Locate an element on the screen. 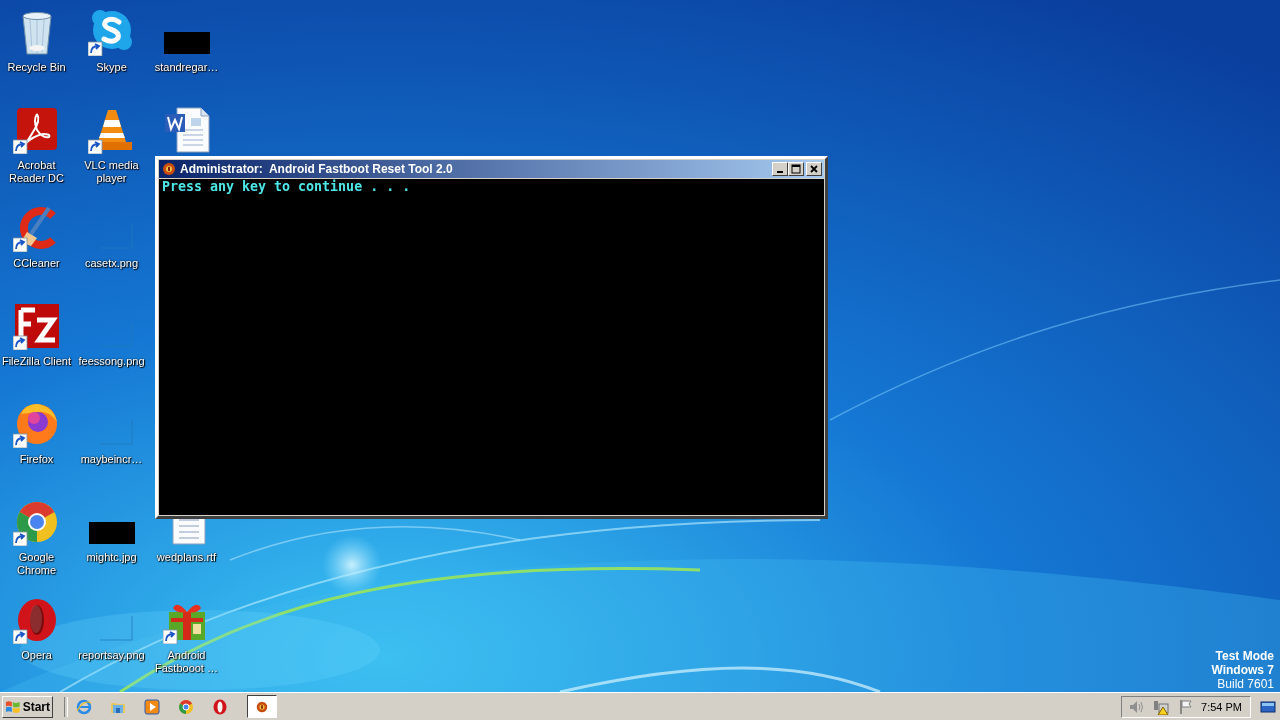 Image resolution: width=1280 pixels, height=720 pixels. play-icon is located at coordinates (152, 706).